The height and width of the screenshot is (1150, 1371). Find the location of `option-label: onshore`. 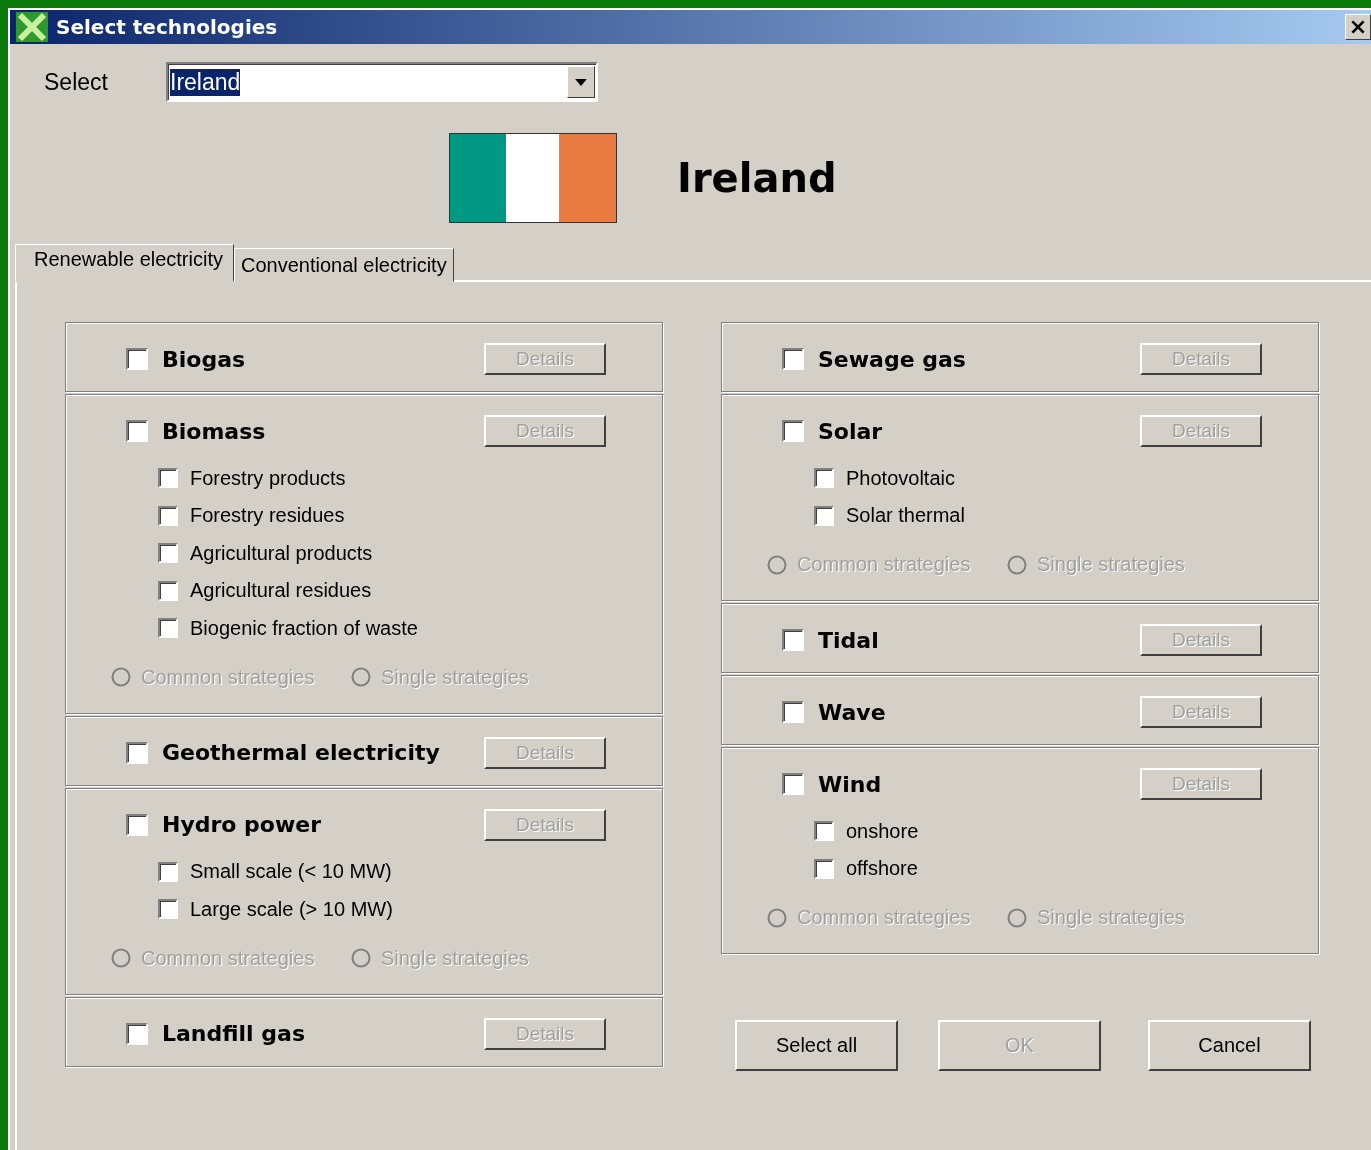

option-label: onshore is located at coordinates (882, 831).